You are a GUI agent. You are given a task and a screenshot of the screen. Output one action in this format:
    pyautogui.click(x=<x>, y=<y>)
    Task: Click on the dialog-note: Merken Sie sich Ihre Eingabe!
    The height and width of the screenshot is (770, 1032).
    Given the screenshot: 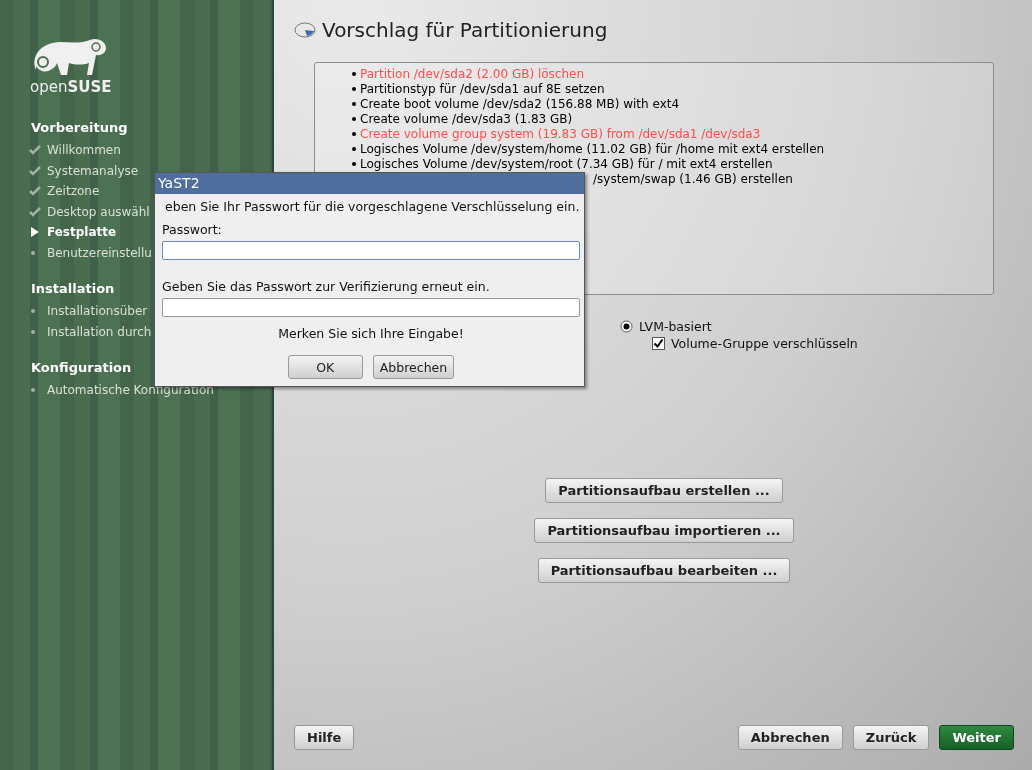 What is the action you would take?
    pyautogui.click(x=371, y=333)
    